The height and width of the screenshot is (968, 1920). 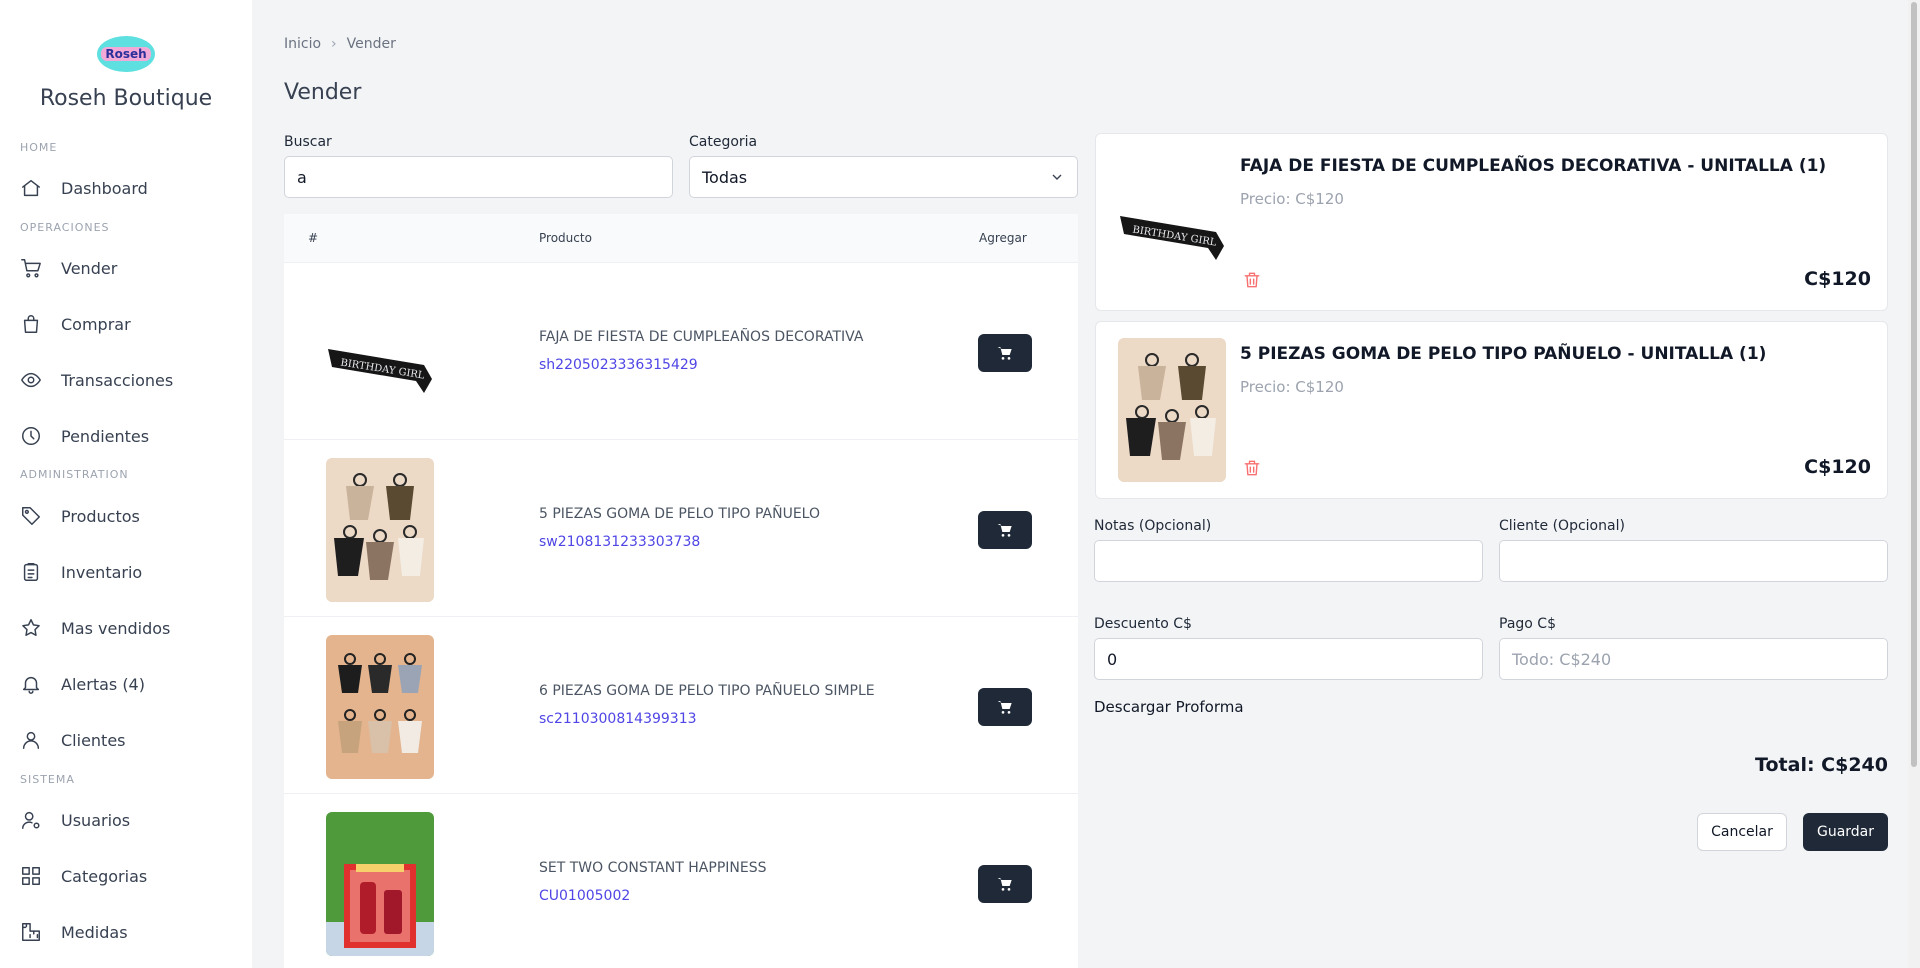 I want to click on sidebar-item-alertas: Alertas (4), so click(x=130, y=684).